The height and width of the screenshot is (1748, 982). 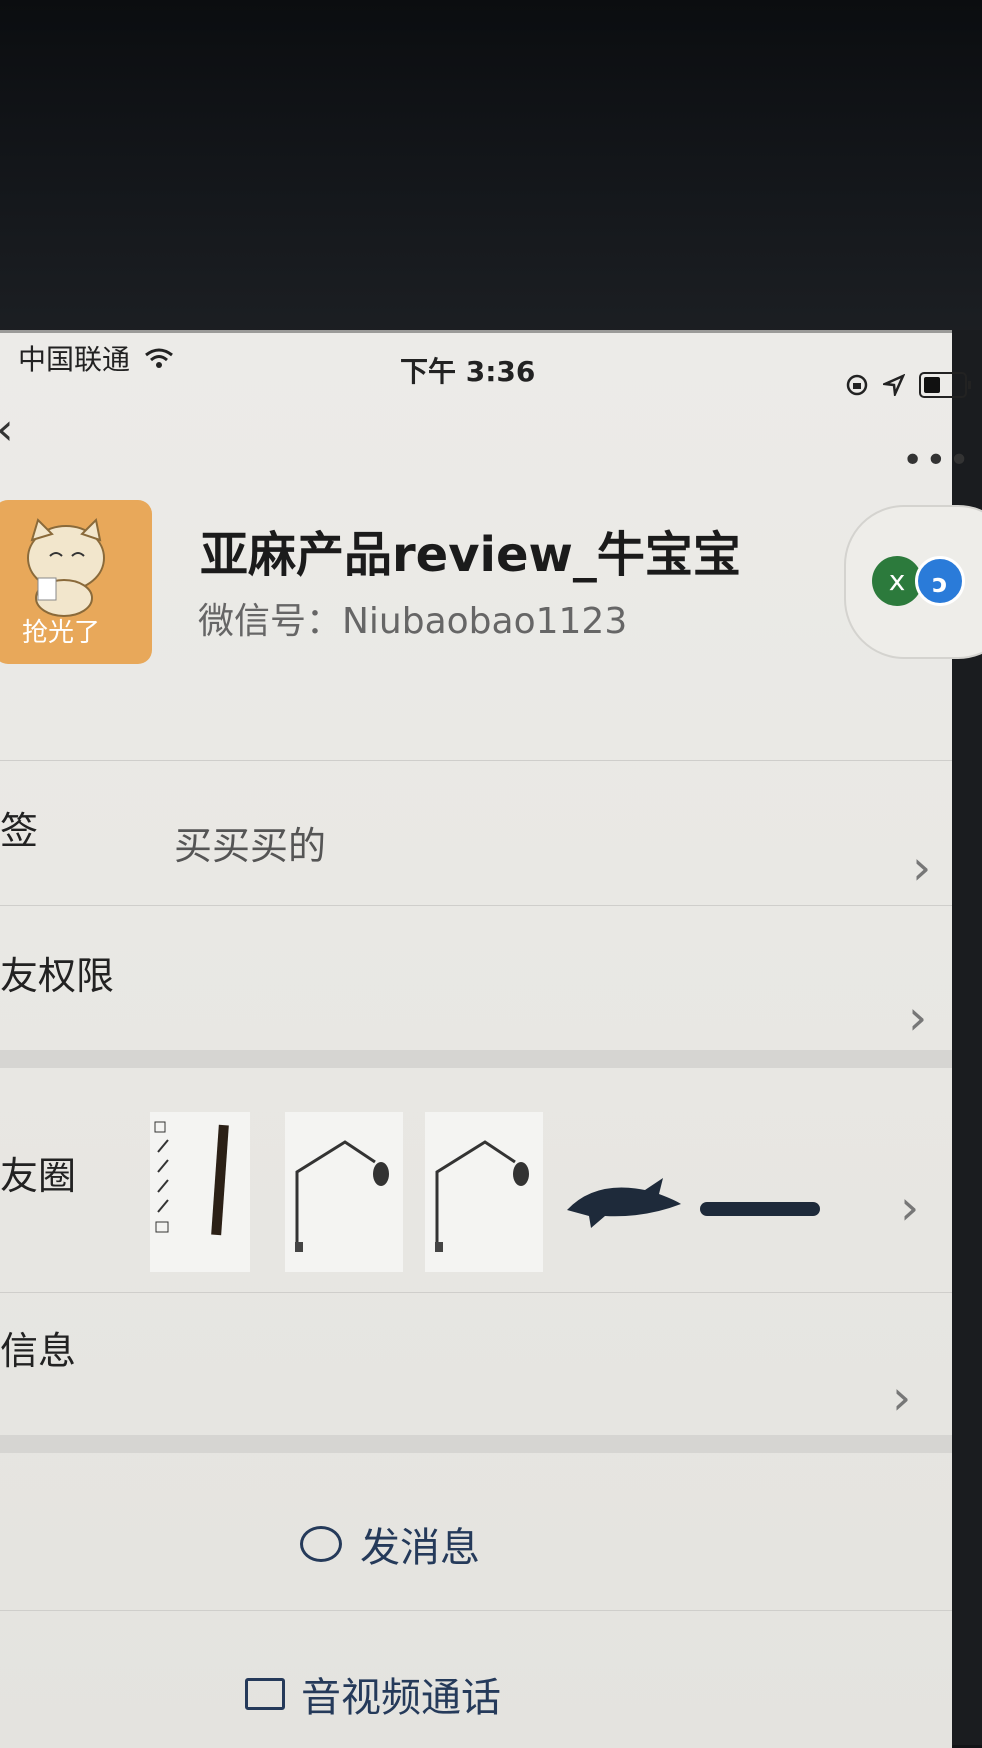 I want to click on wifi-icon, so click(x=159, y=358).